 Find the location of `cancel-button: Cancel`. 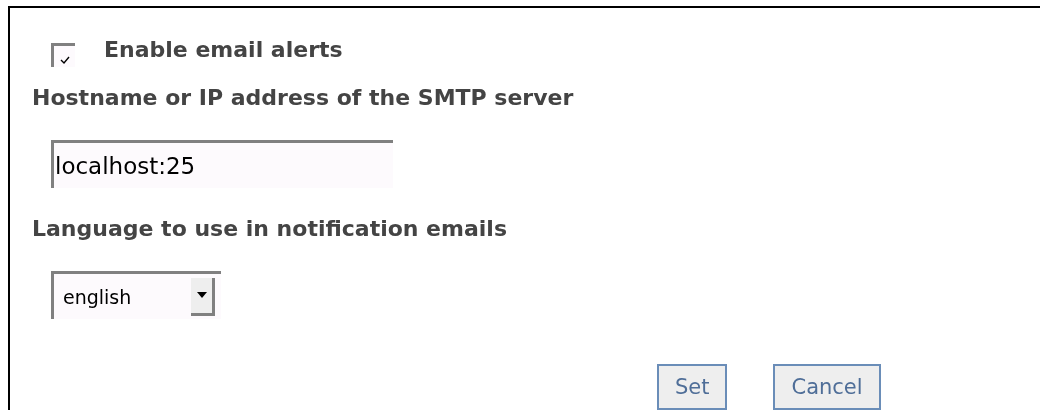

cancel-button: Cancel is located at coordinates (827, 387).